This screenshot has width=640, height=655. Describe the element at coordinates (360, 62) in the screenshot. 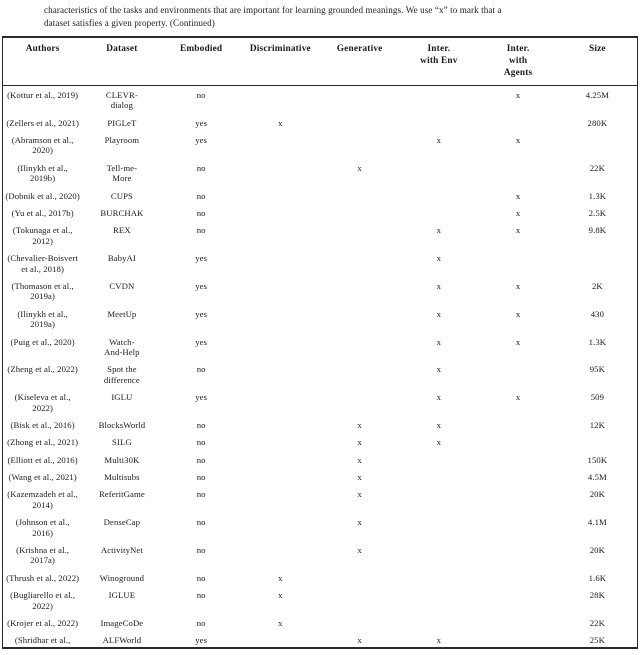

I see `column-header-generative: Generative` at that location.